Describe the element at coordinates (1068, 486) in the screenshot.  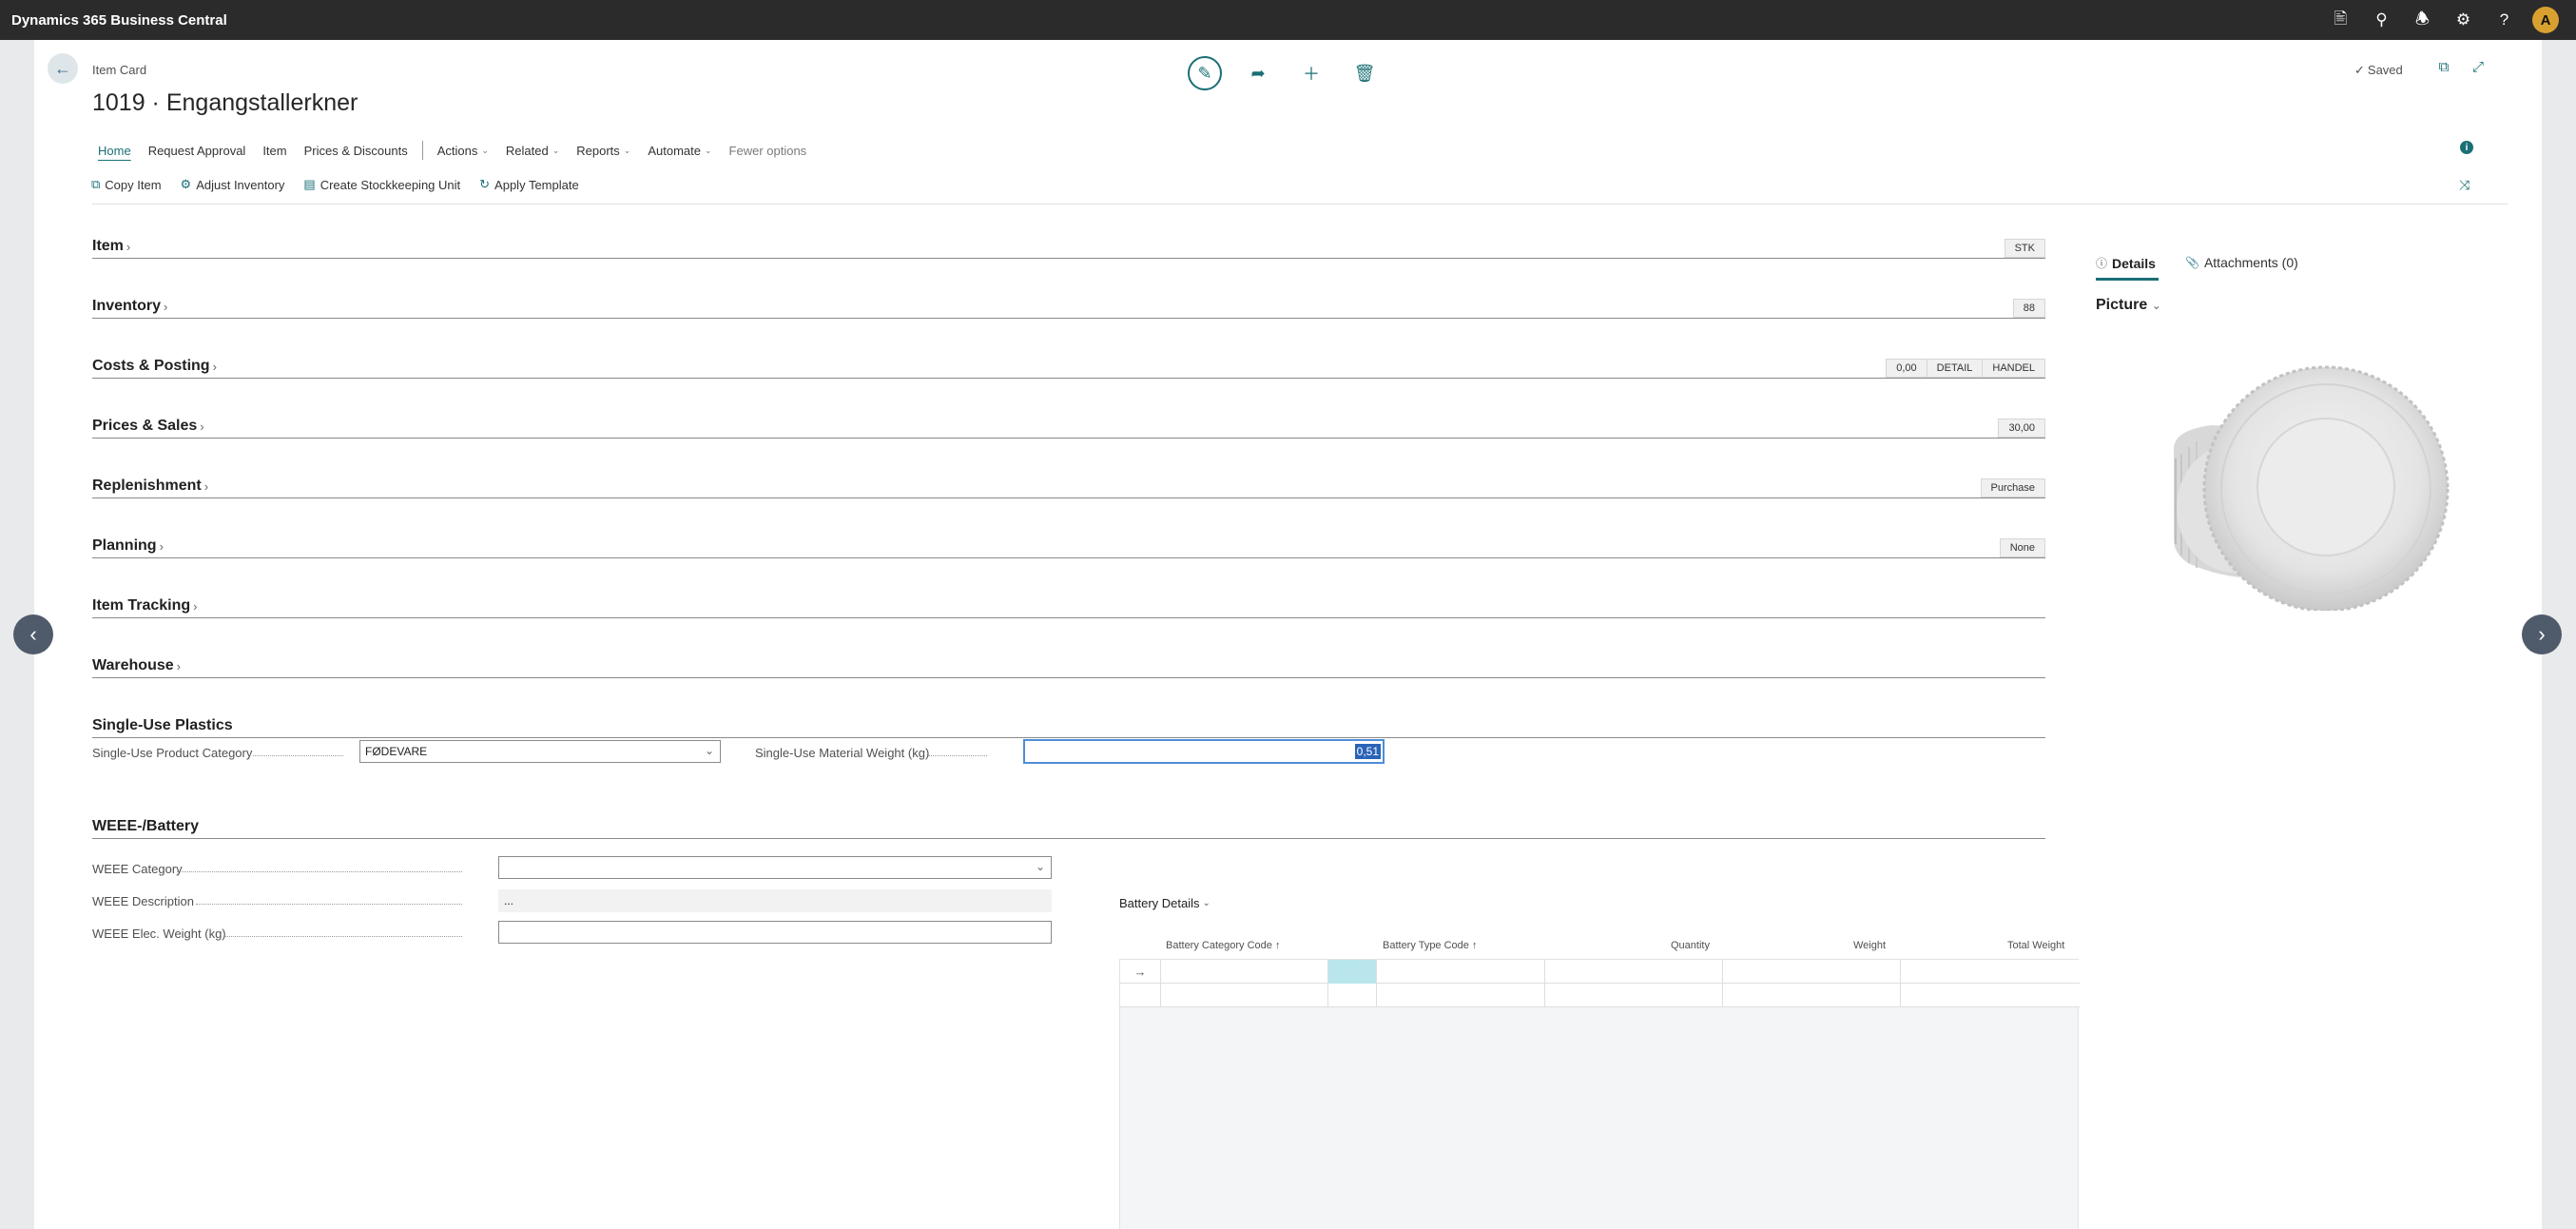
I see `fasttab-replenishment: Replenishment › Purchase` at that location.